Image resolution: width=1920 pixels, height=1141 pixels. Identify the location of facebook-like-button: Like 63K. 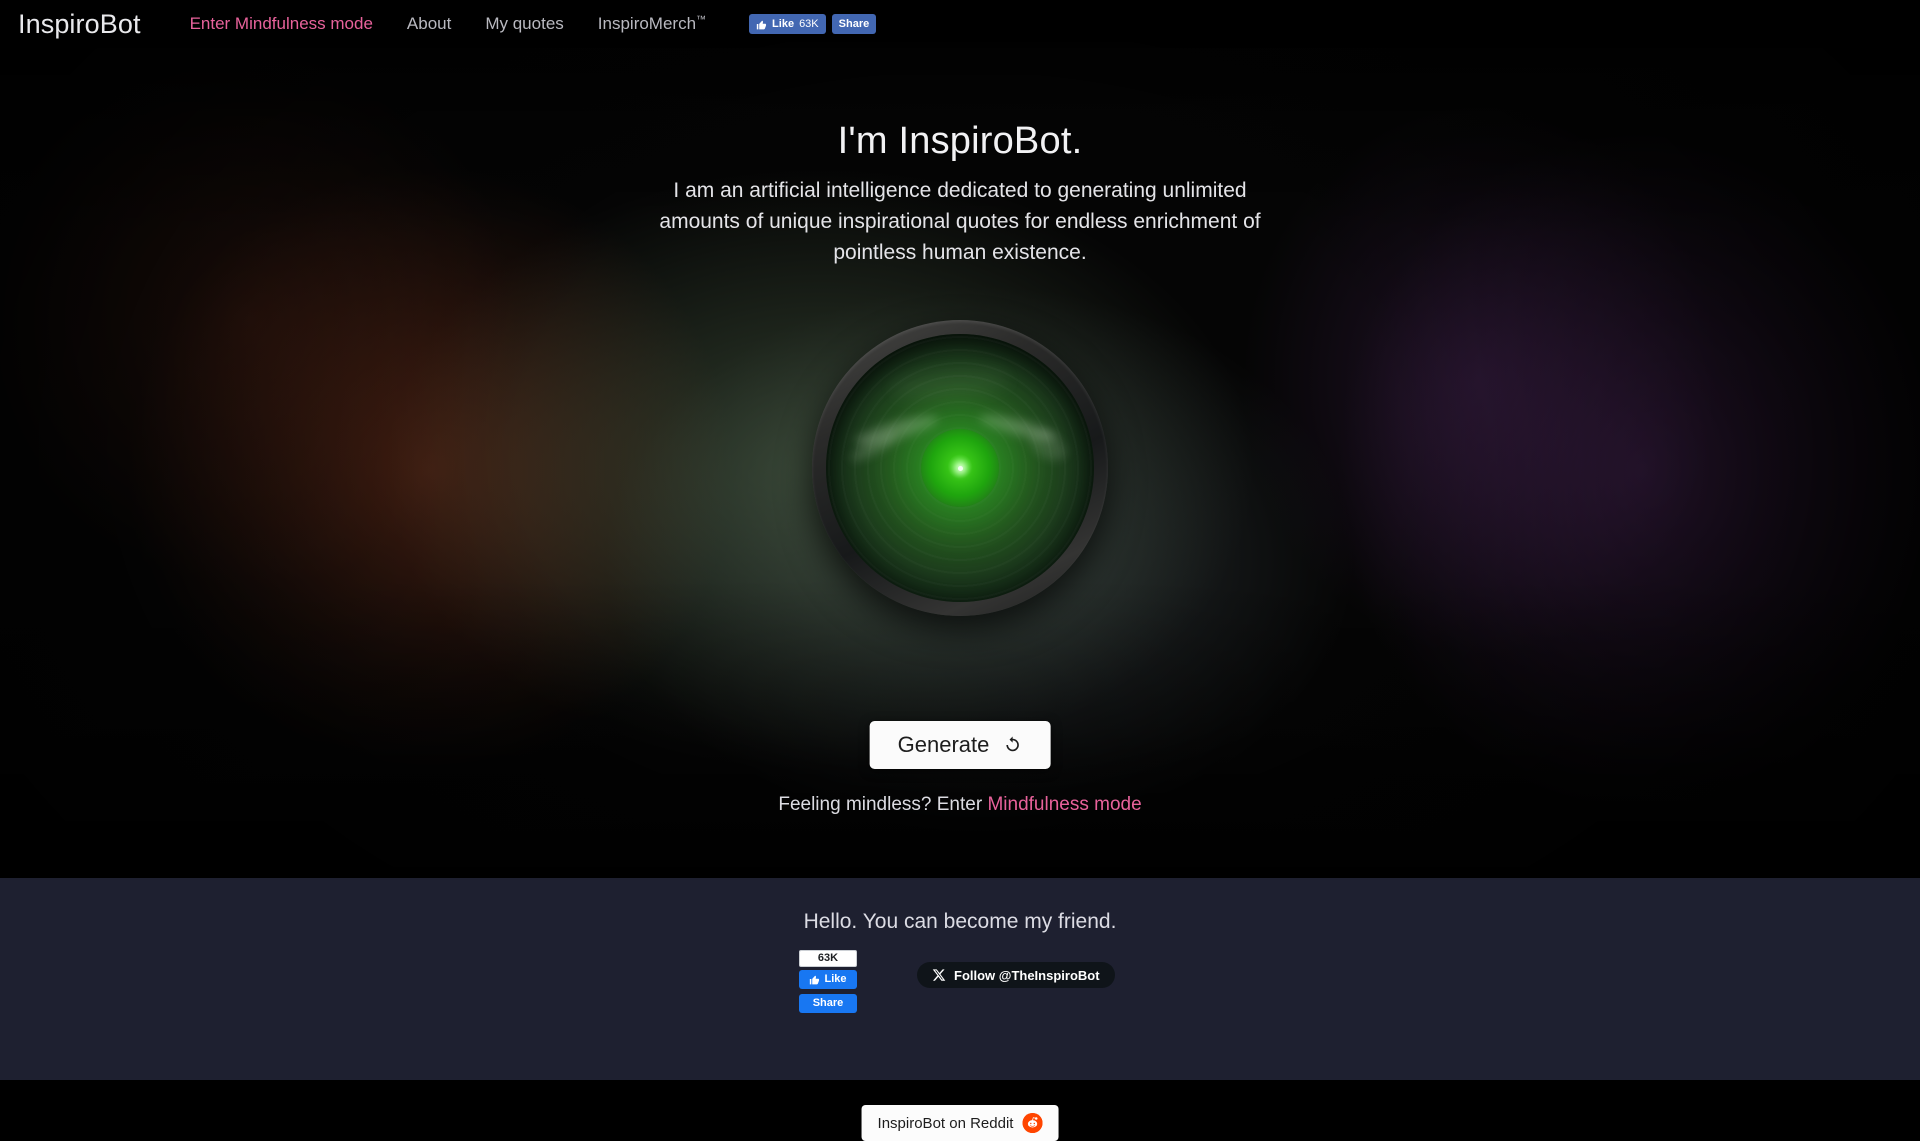
(787, 24).